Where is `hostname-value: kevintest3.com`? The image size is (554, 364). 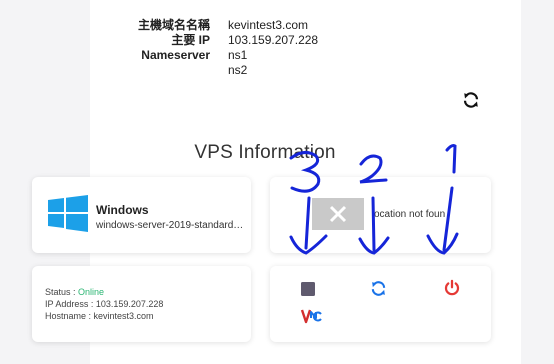
hostname-value: kevintest3.com is located at coordinates (268, 25).